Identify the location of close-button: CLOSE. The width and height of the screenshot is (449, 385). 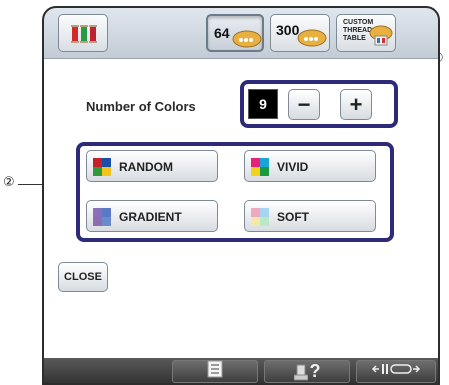
(83, 277).